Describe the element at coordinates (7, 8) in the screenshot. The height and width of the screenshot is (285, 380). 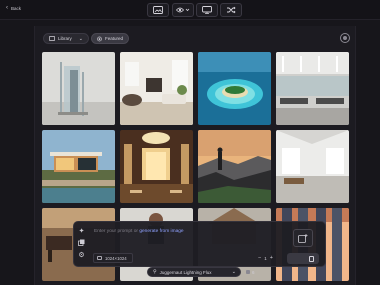
I see `chevron-left-icon: ‹` at that location.